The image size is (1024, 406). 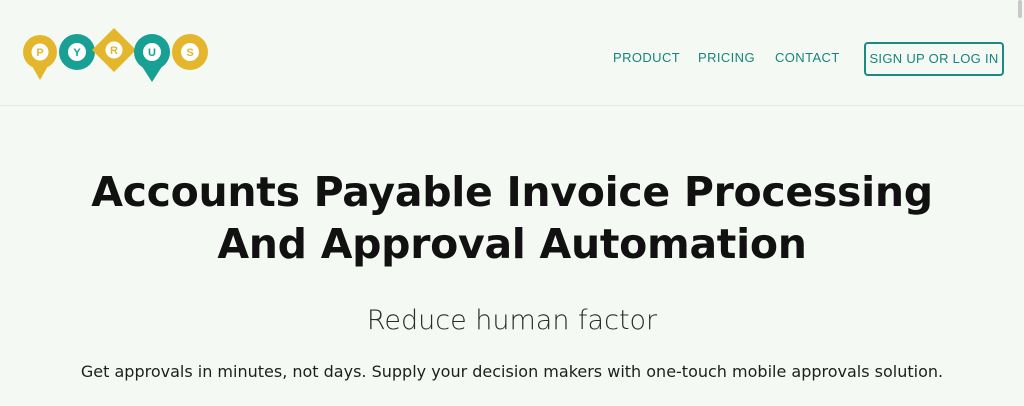 I want to click on logo-letter-r: R, so click(x=114, y=50).